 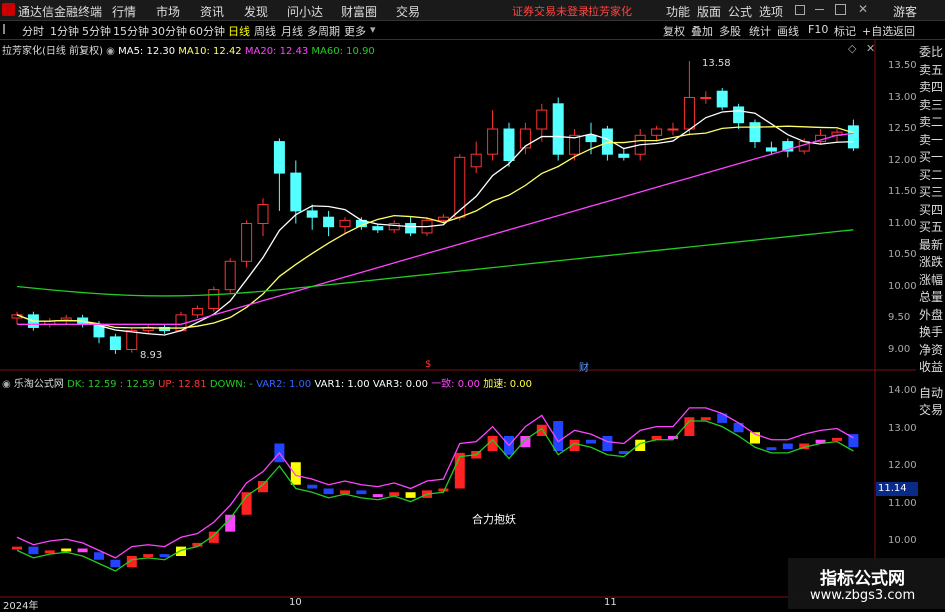 What do you see at coordinates (819, 9) in the screenshot?
I see `minimize-icon` at bounding box center [819, 9].